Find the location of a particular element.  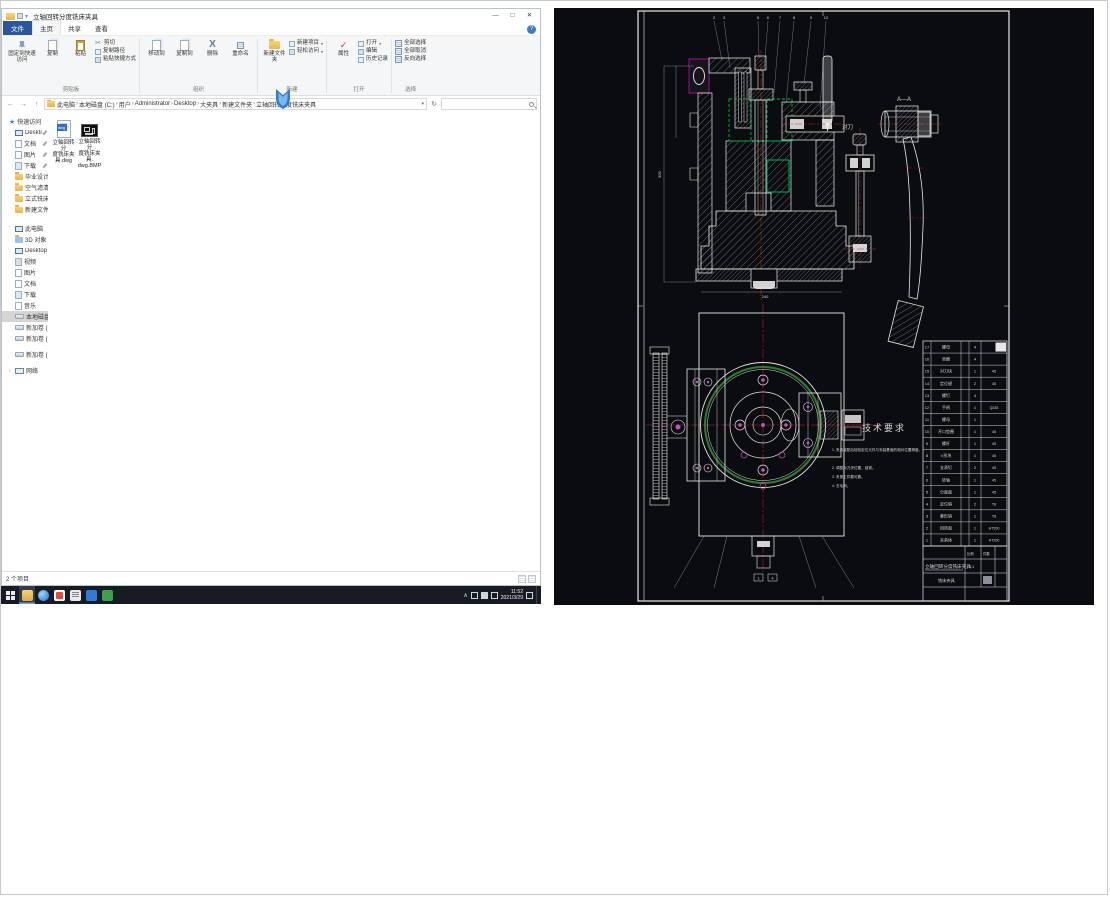

details-view-icon is located at coordinates (522, 578).